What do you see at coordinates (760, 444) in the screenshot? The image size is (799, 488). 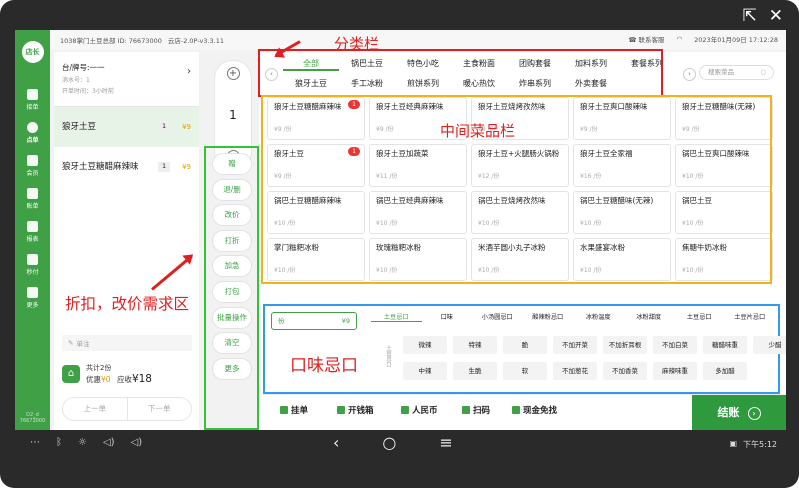 I see `system-time: 下午5:12` at bounding box center [760, 444].